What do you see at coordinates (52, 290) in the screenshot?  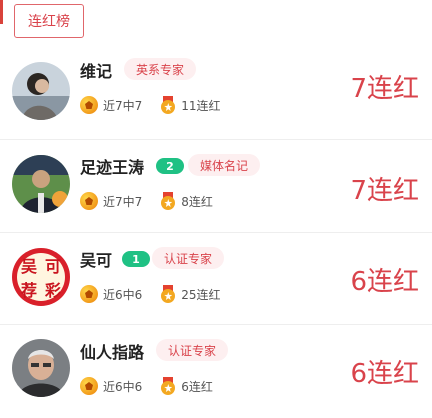 I see `logo-char: 彩` at bounding box center [52, 290].